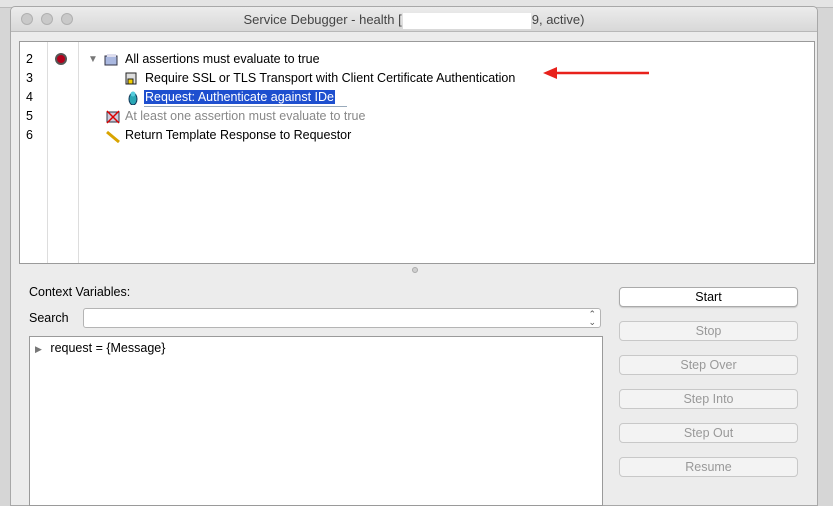 The width and height of the screenshot is (833, 506). I want to click on tree-row-selected: 4 Request: Authenticate against IDe, so click(417, 97).